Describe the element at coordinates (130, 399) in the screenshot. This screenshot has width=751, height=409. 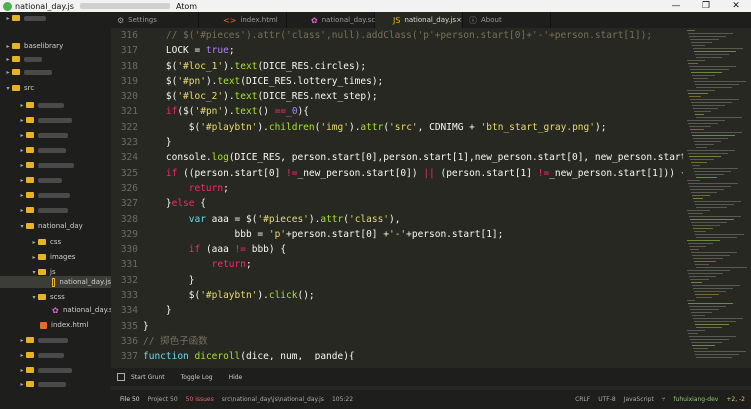
I see `file-lint-tab: File 50` at that location.